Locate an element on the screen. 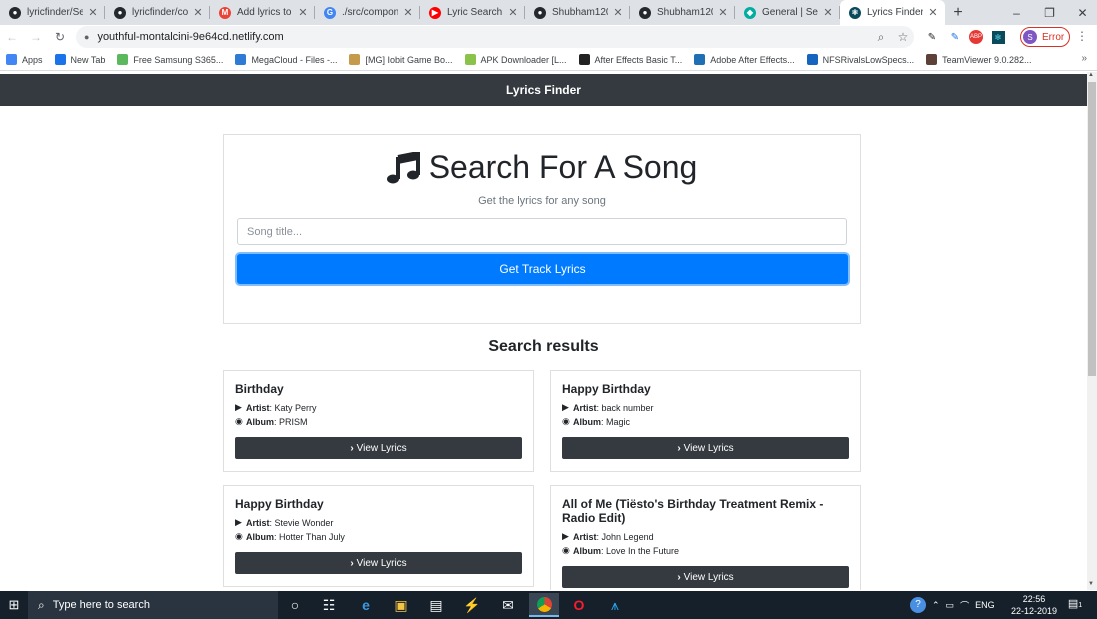 Image resolution: width=1097 pixels, height=619 pixels. album-name: PRISM is located at coordinates (293, 421).